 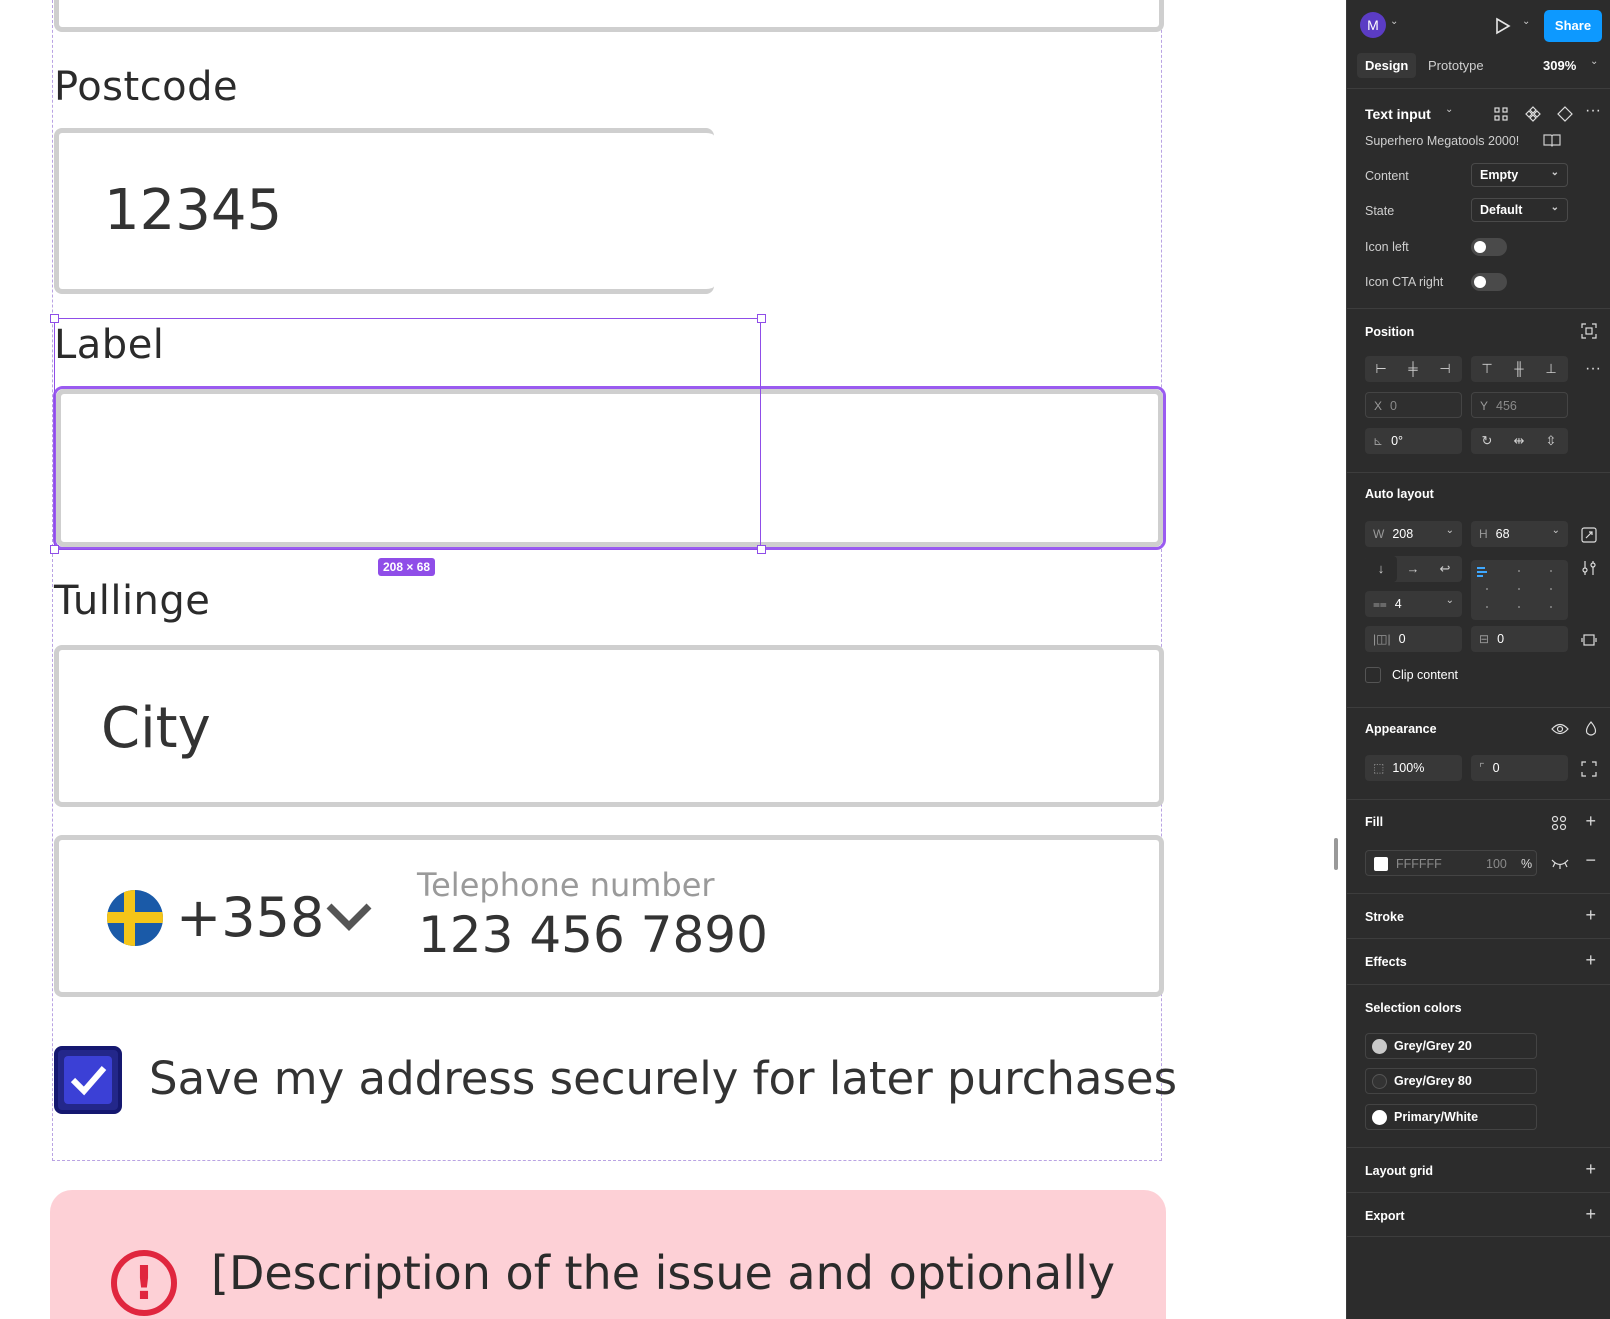 I want to click on flip-horizontal-icon: ⇹, so click(x=1519, y=441).